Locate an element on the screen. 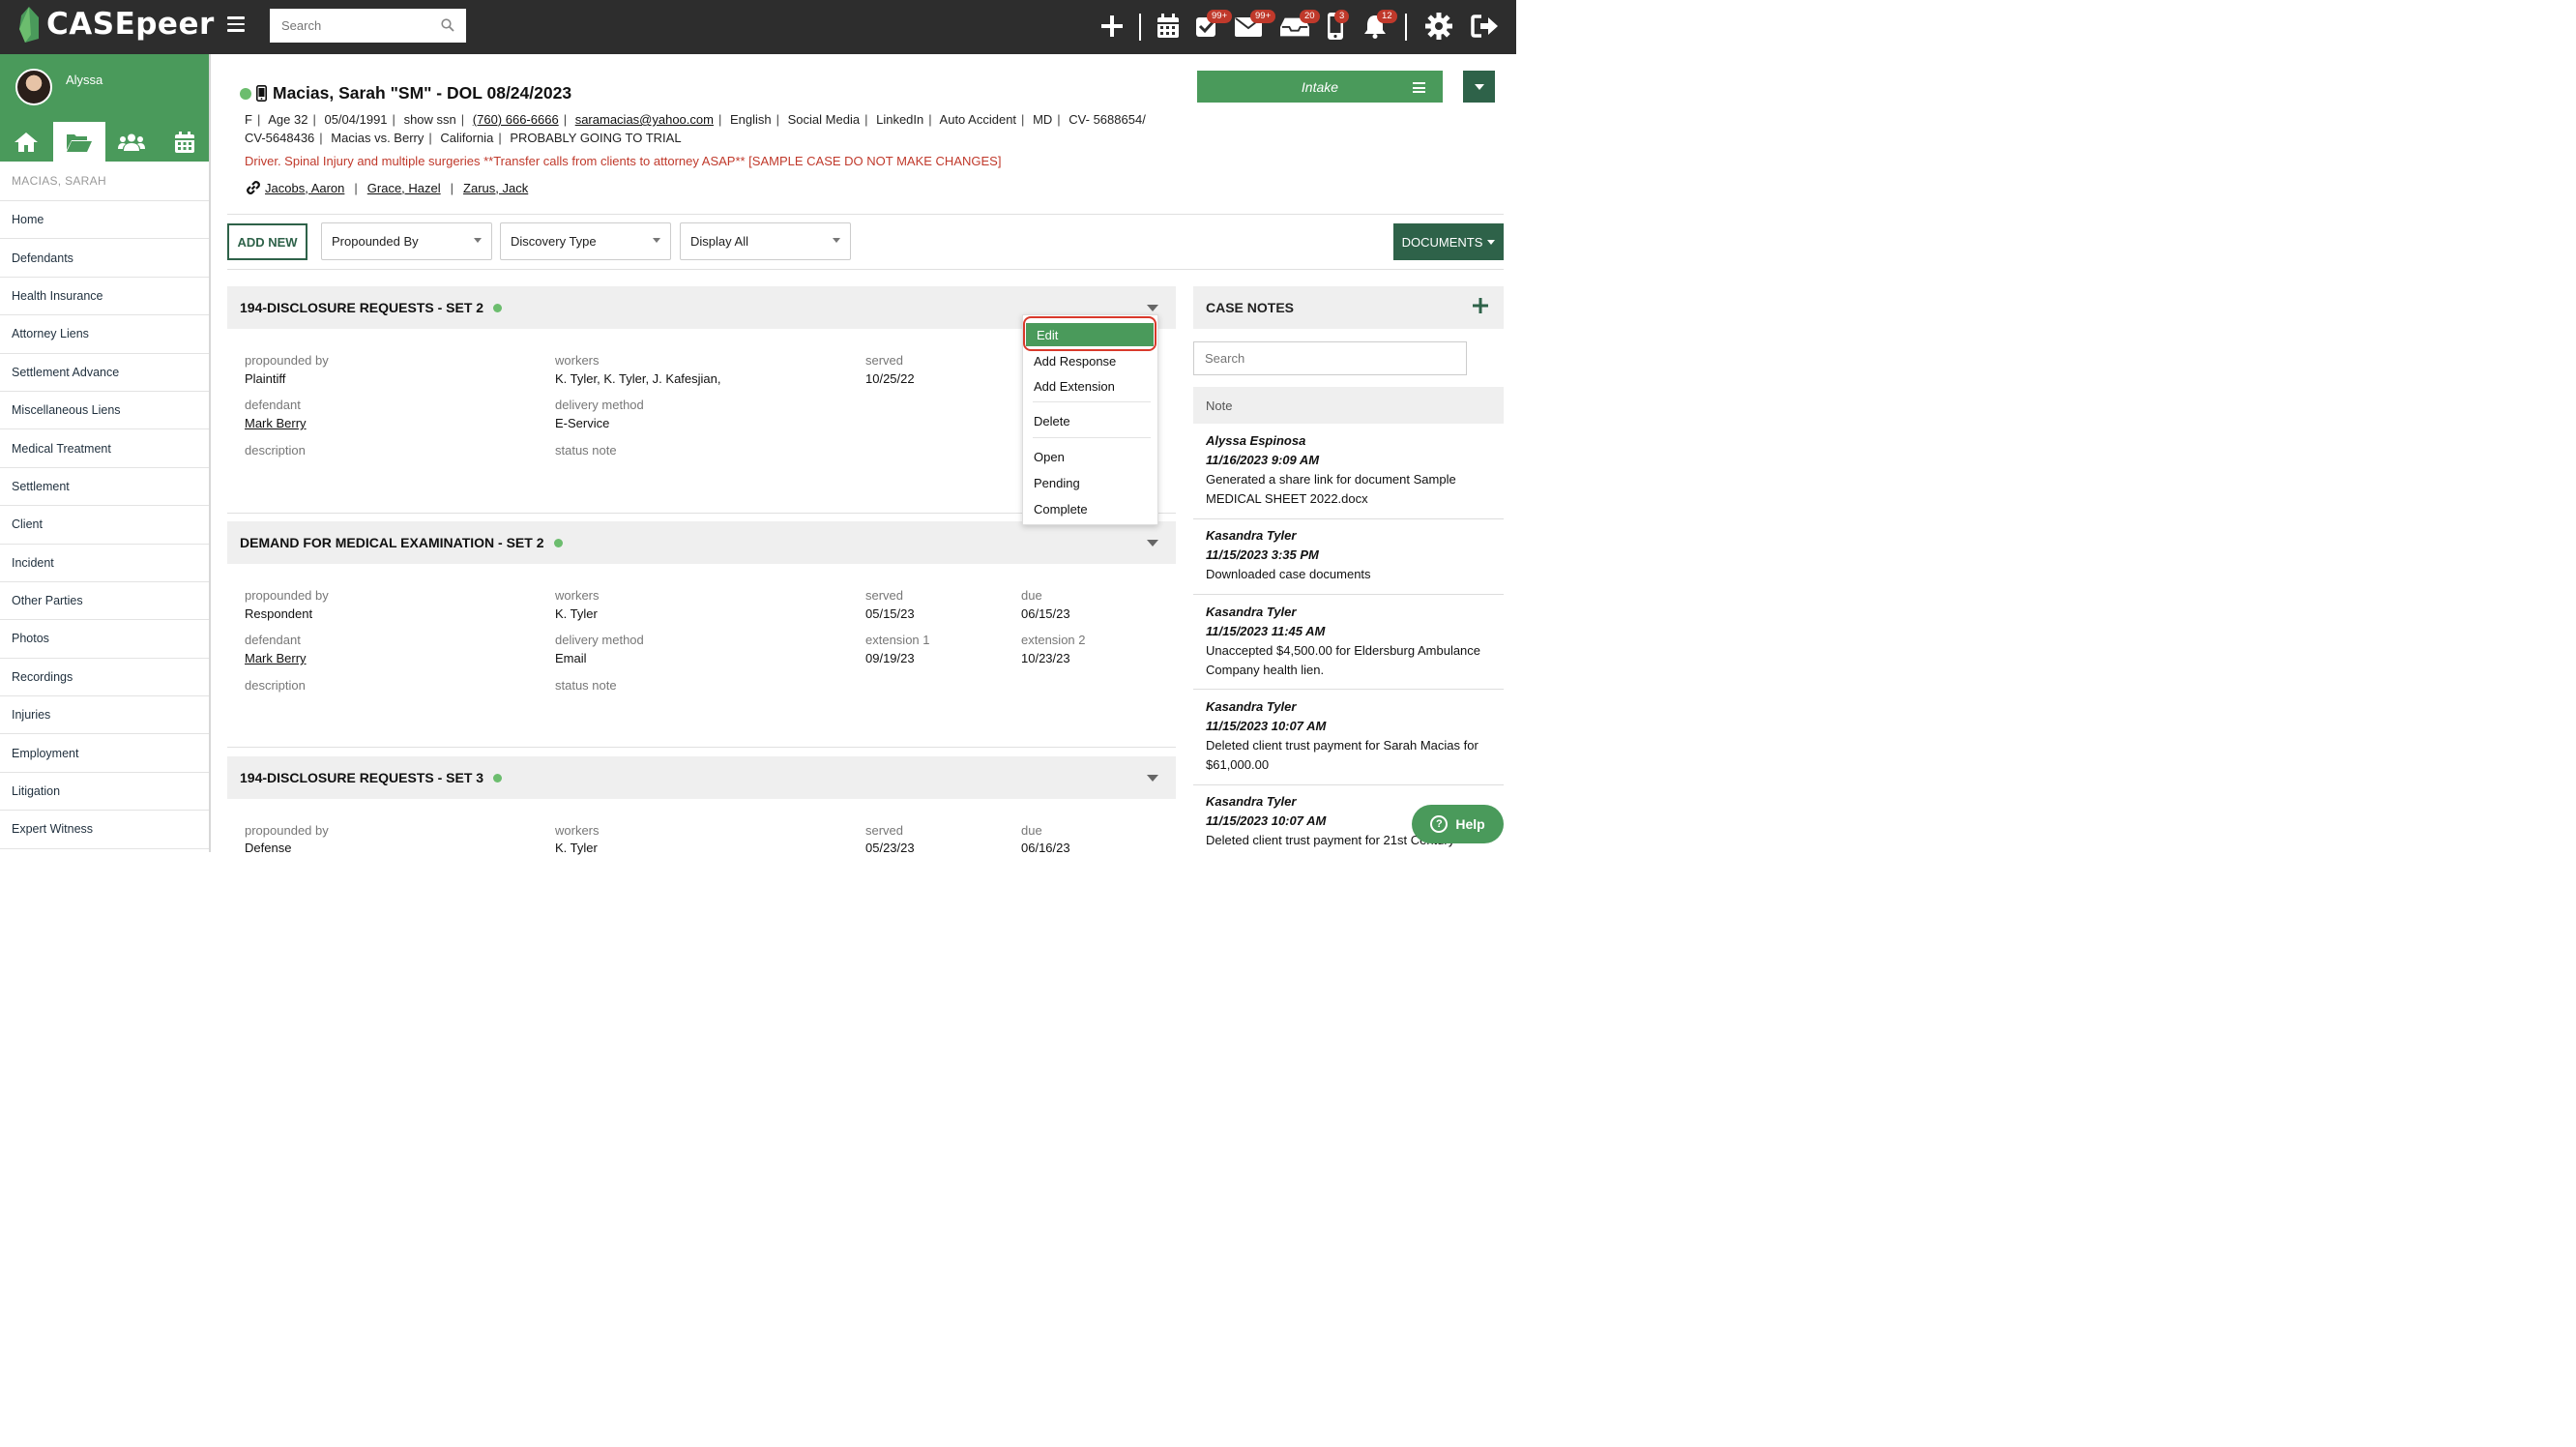 This screenshot has width=2576, height=1447. sidebar-item-medical-treatment: Medical Treatment is located at coordinates (104, 448).